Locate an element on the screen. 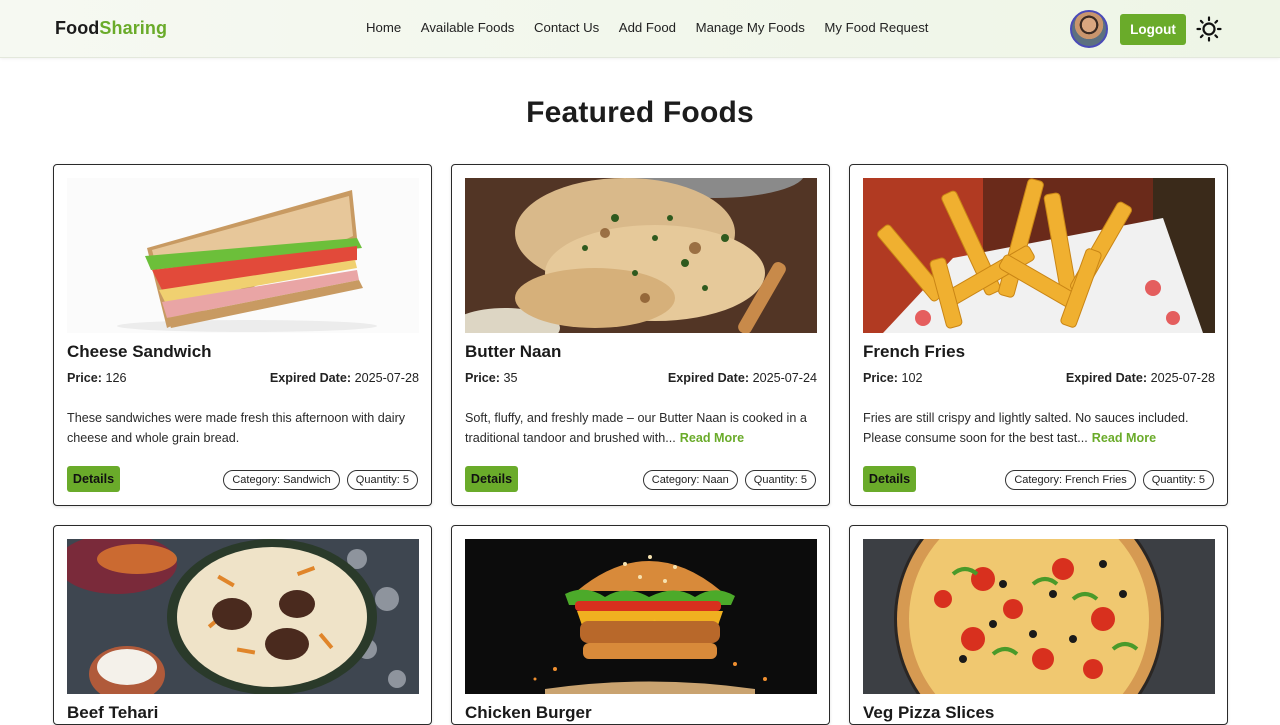  nav-link-contact-us: Contact Us is located at coordinates (566, 27).